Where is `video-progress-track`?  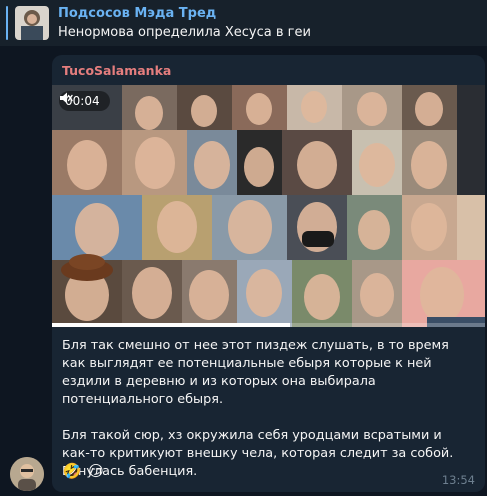
video-progress-track is located at coordinates (268, 325).